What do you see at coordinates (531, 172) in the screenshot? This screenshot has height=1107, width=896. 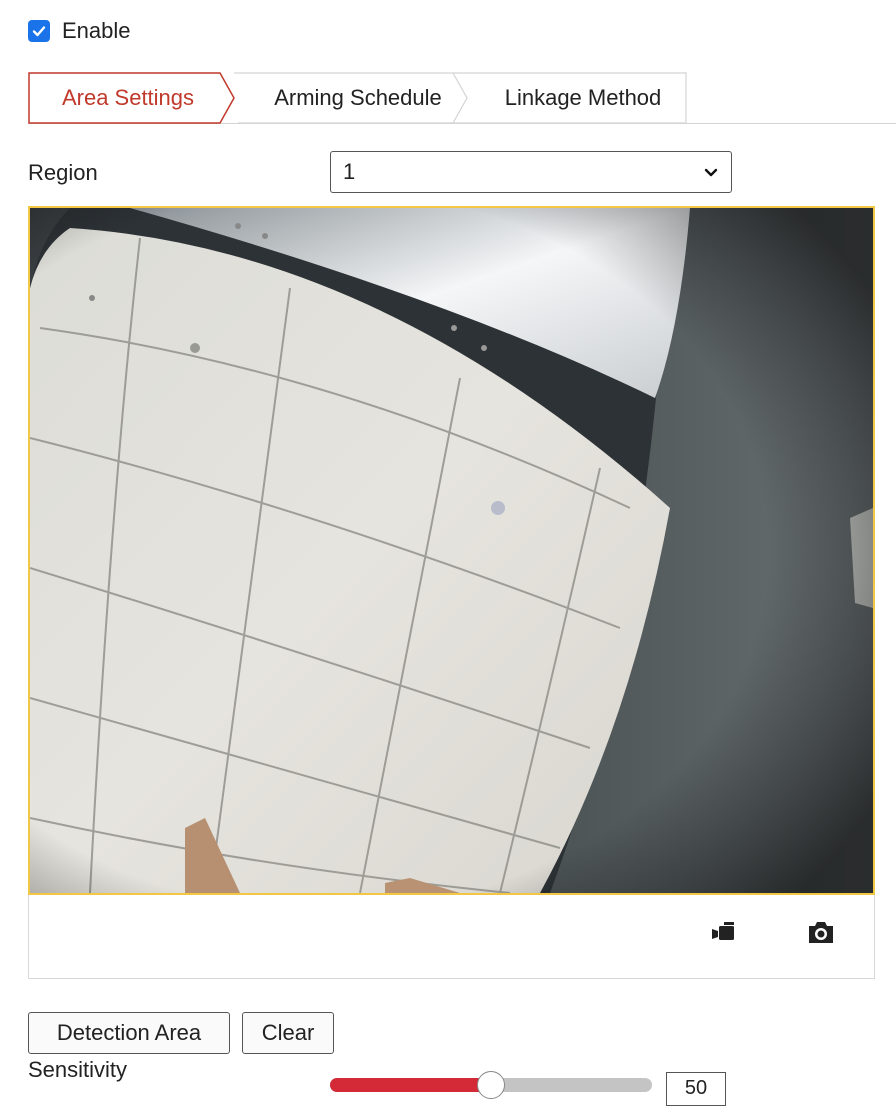 I see `region-select: 1` at bounding box center [531, 172].